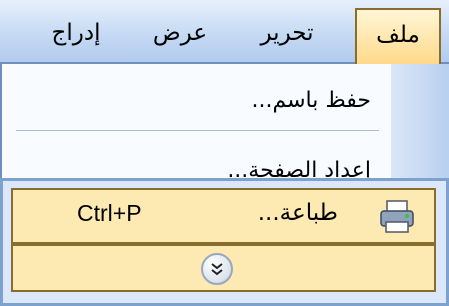  I want to click on expand-menu-row, so click(223, 268).